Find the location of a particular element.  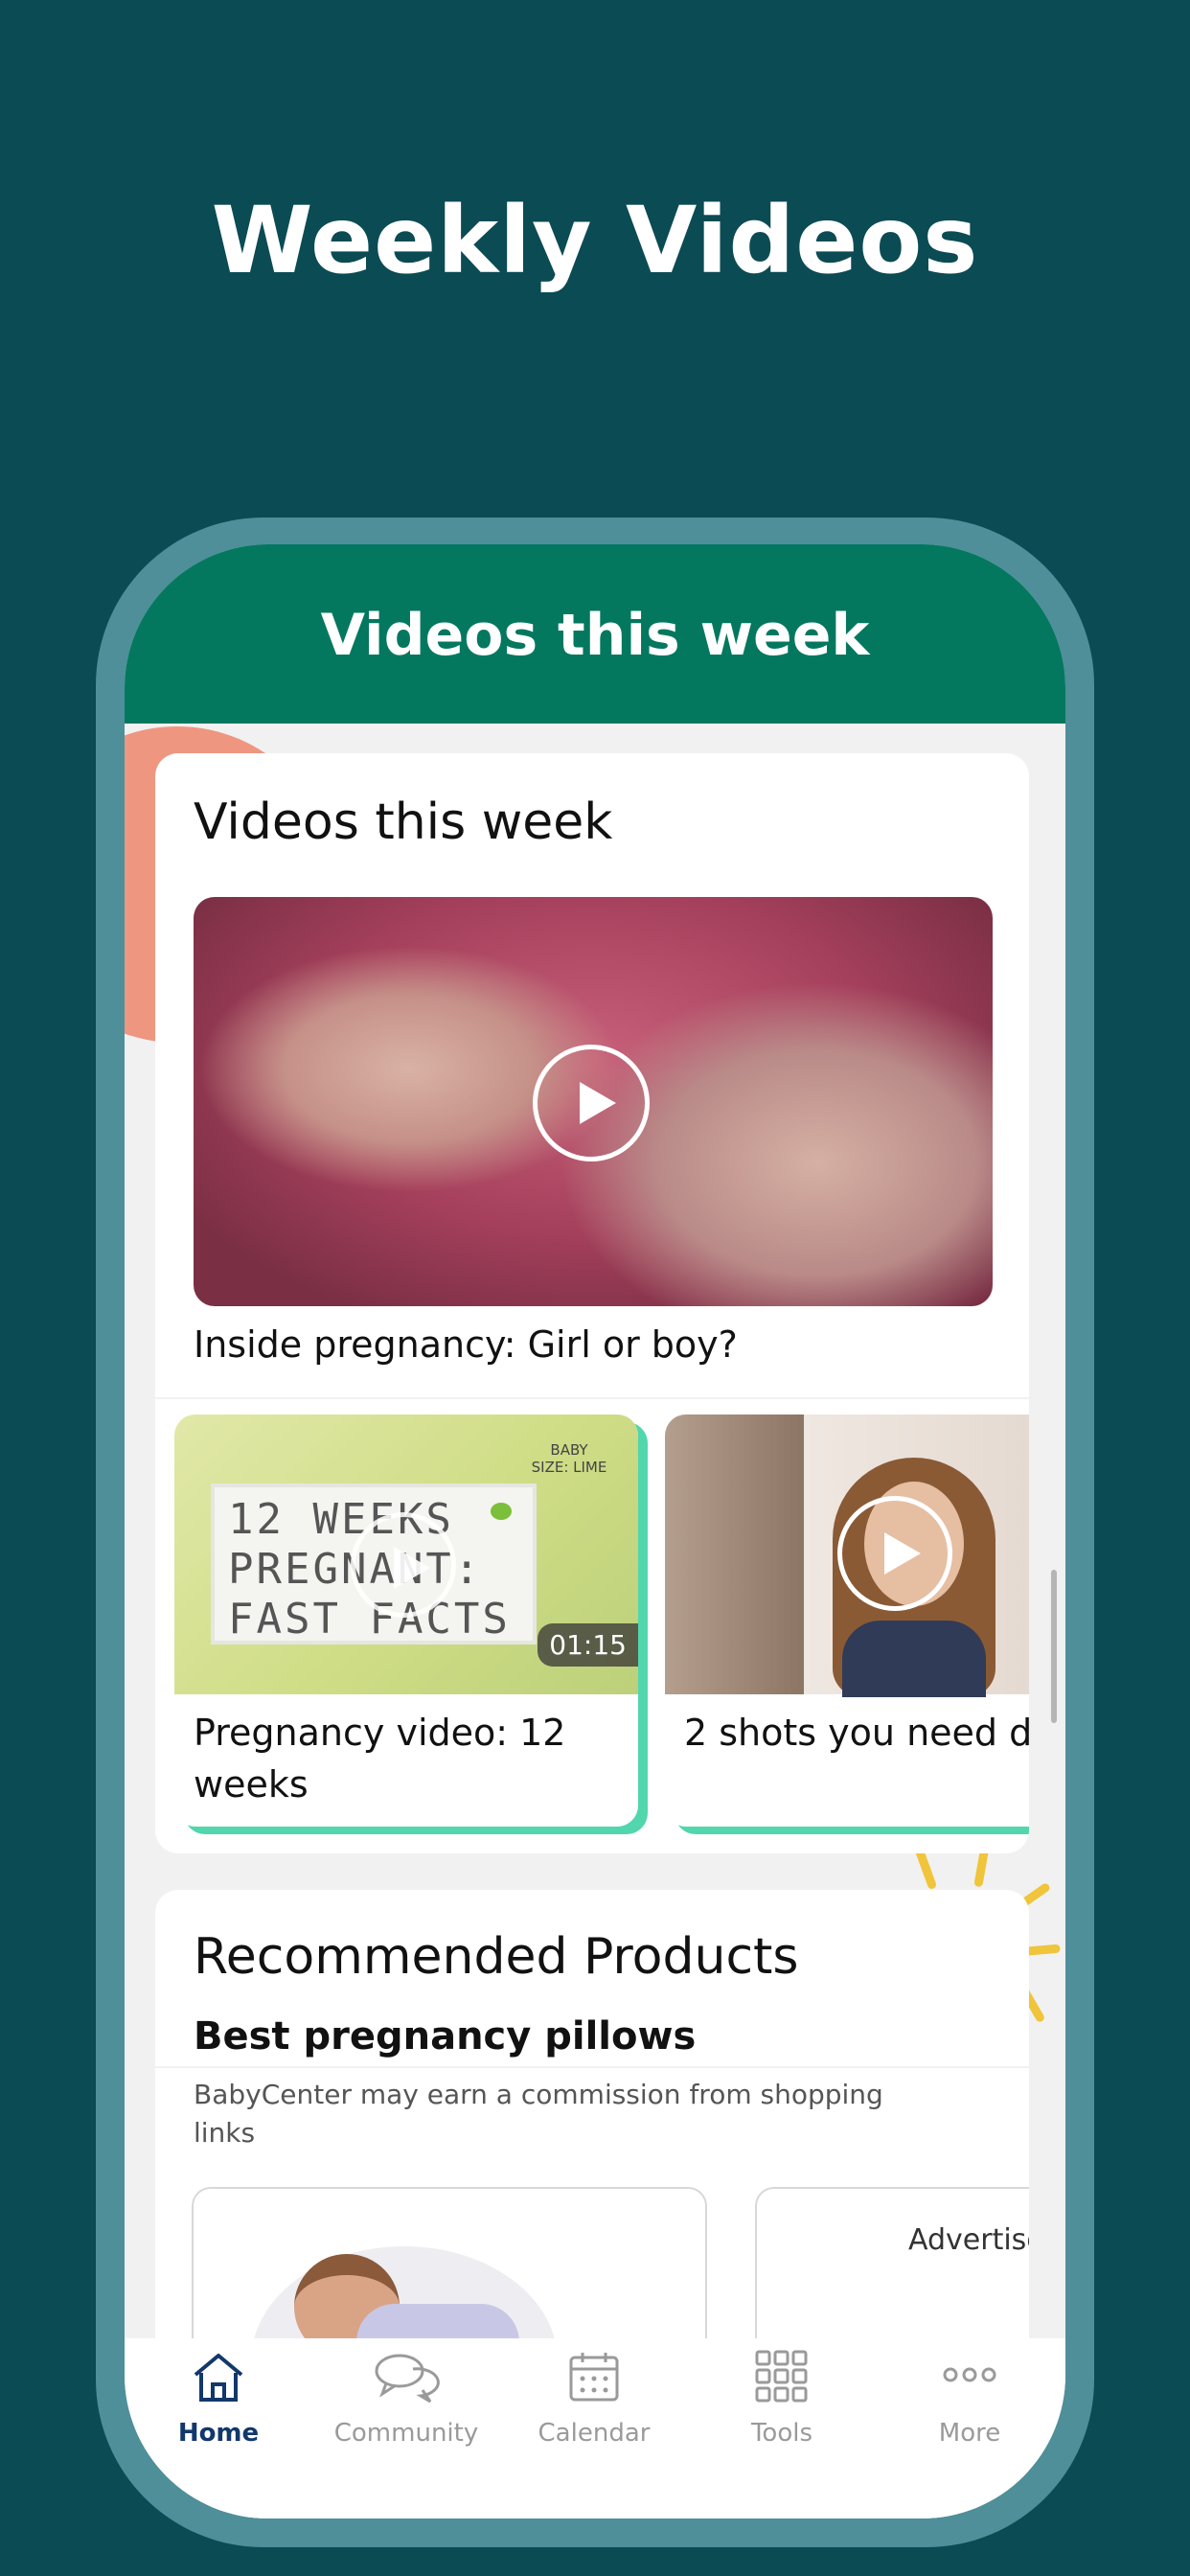

lime-icon is located at coordinates (501, 1511).